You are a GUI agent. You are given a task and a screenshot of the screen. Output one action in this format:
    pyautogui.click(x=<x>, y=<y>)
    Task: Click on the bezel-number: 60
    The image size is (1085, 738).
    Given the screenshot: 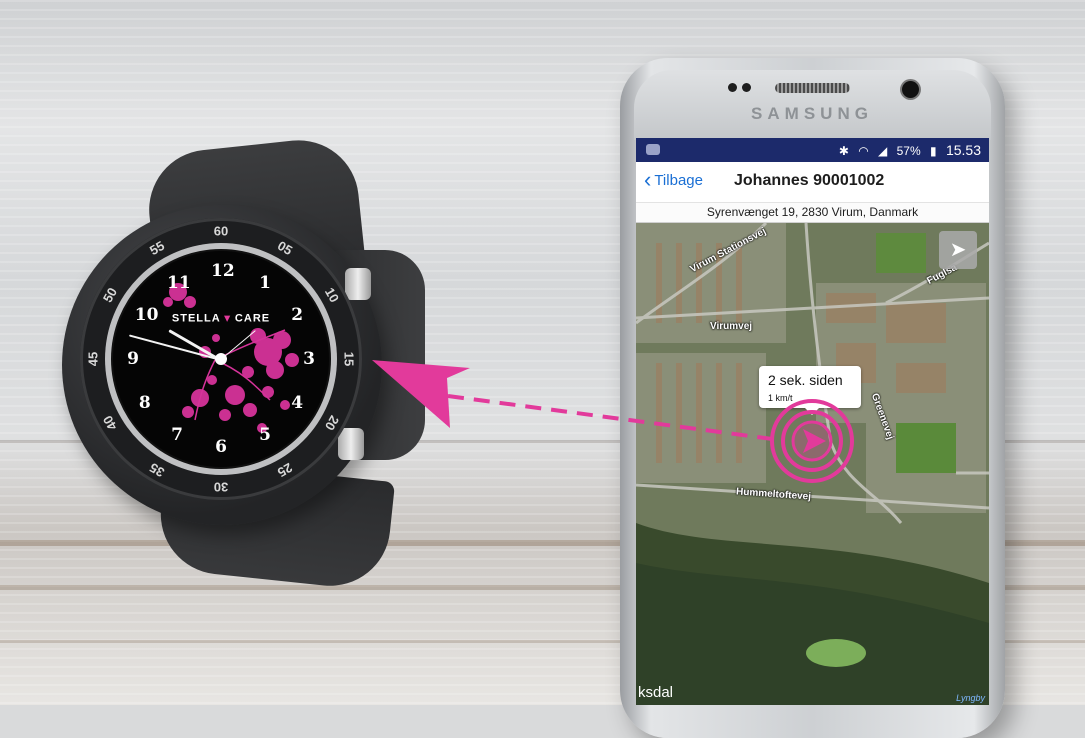 What is the action you would take?
    pyautogui.click(x=221, y=231)
    